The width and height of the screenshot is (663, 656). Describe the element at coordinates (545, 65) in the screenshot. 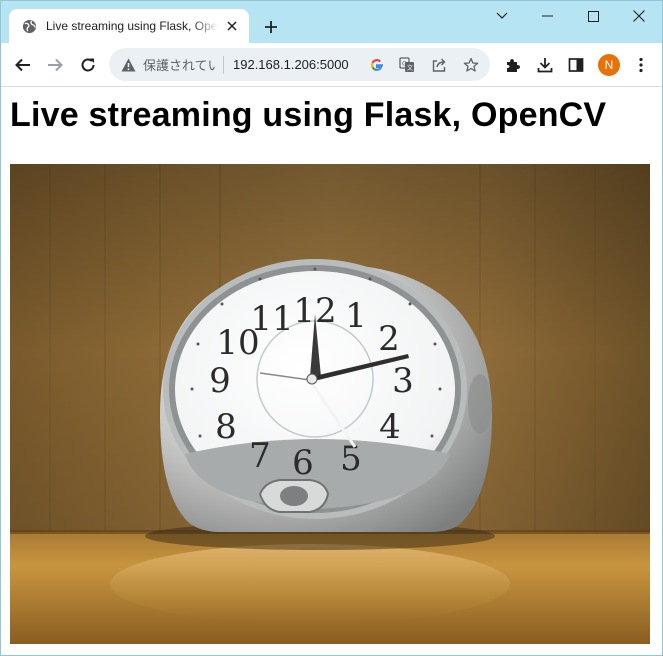

I see `download-icon` at that location.